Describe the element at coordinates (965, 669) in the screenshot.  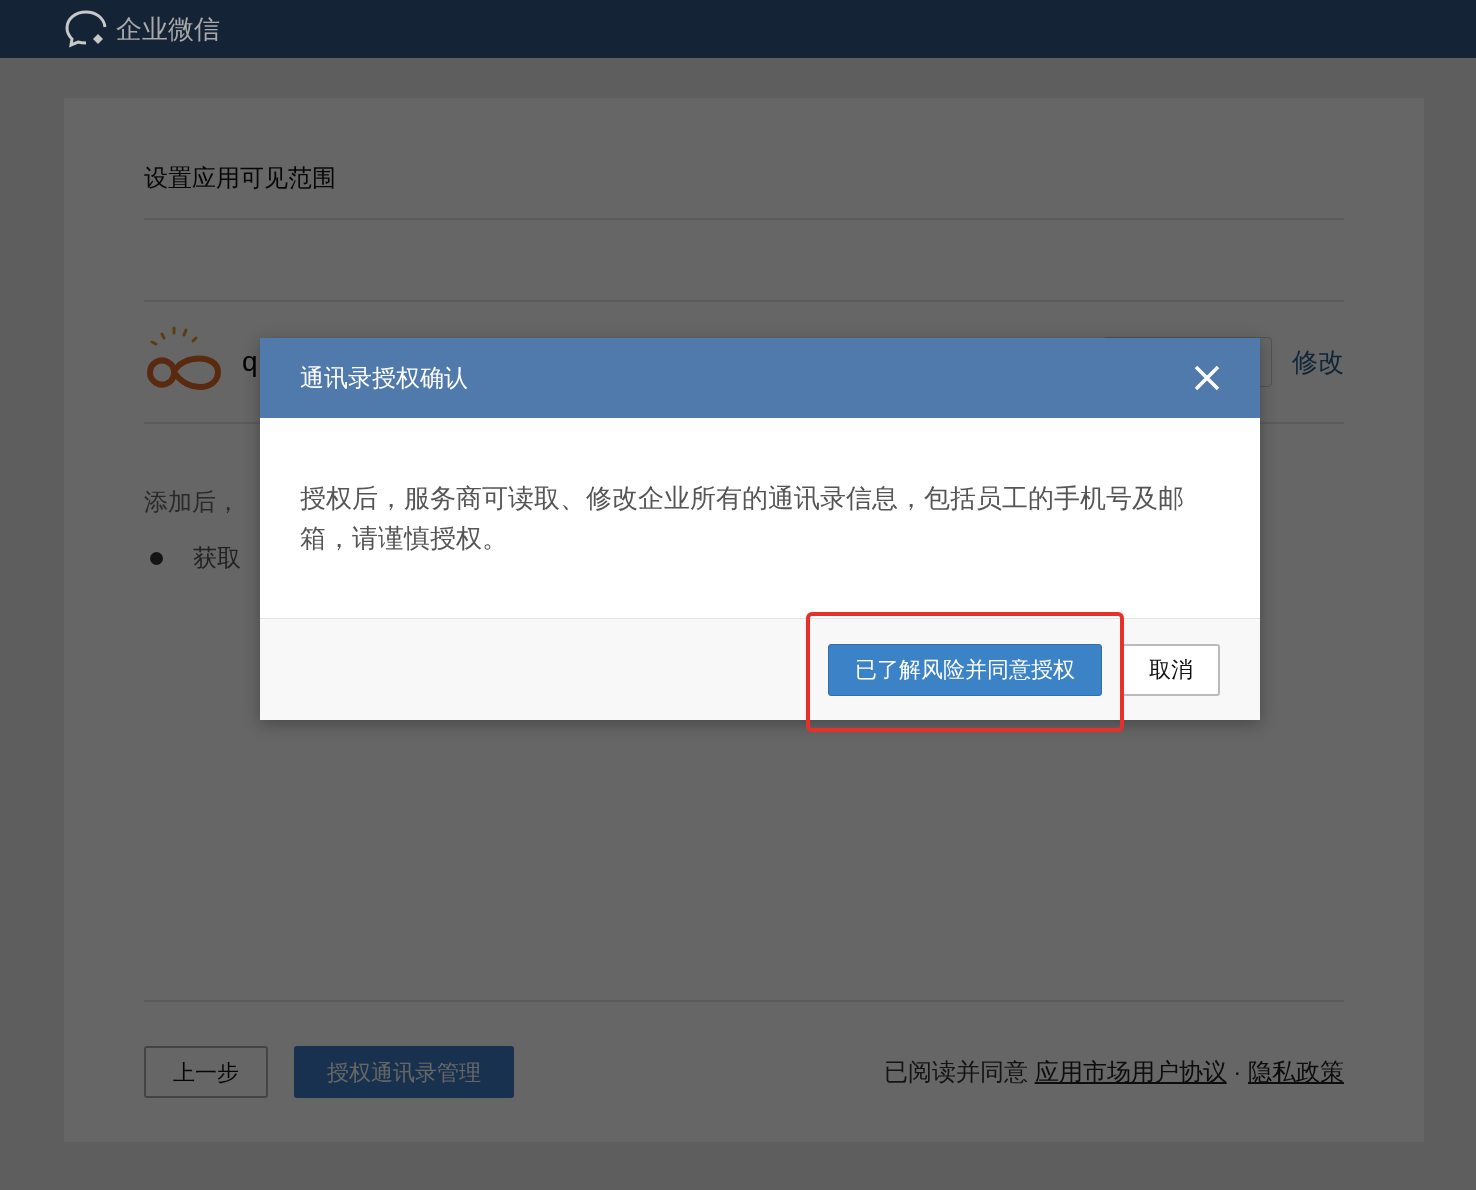
I see `agree-button: 已了解风险并同意授权` at that location.